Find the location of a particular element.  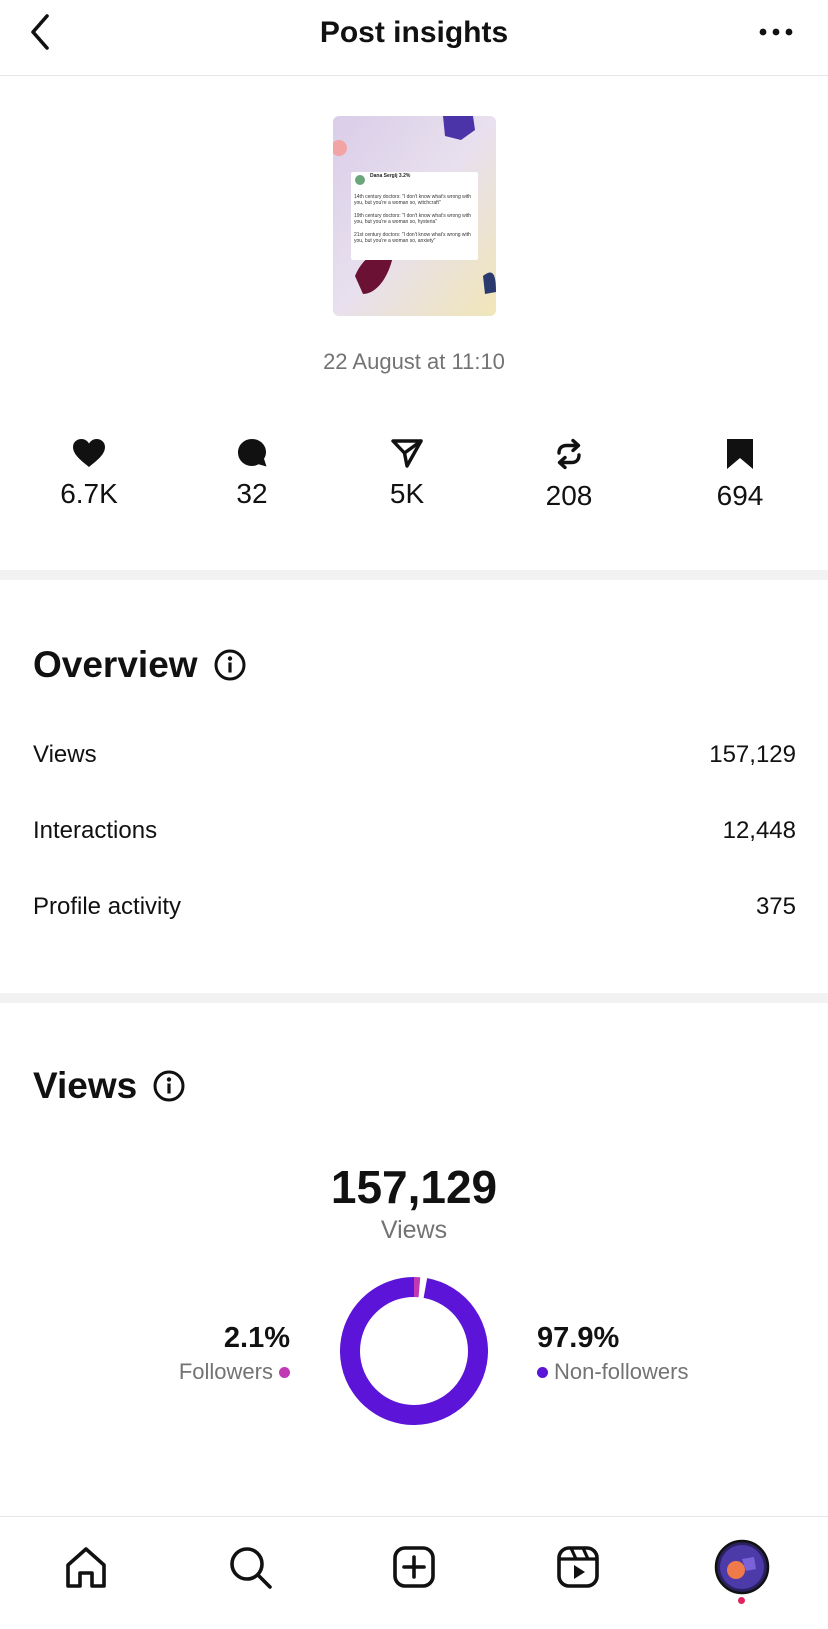

non-followers-breakdown: 97.9% Non-followers is located at coordinates (613, 1353).